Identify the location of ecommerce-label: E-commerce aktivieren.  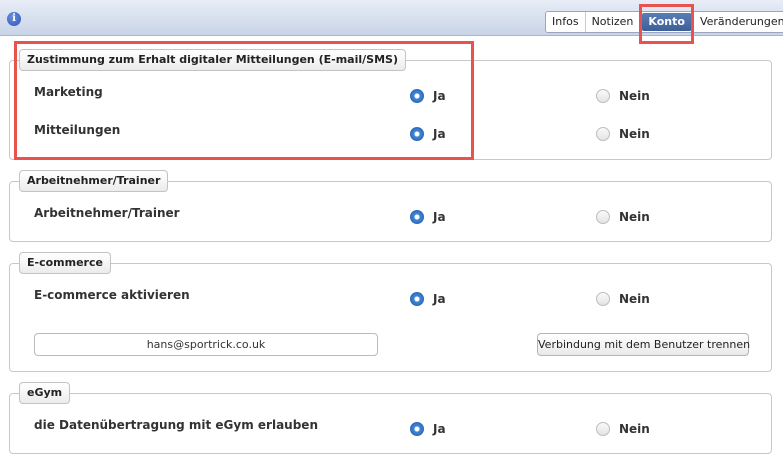
(112, 295).